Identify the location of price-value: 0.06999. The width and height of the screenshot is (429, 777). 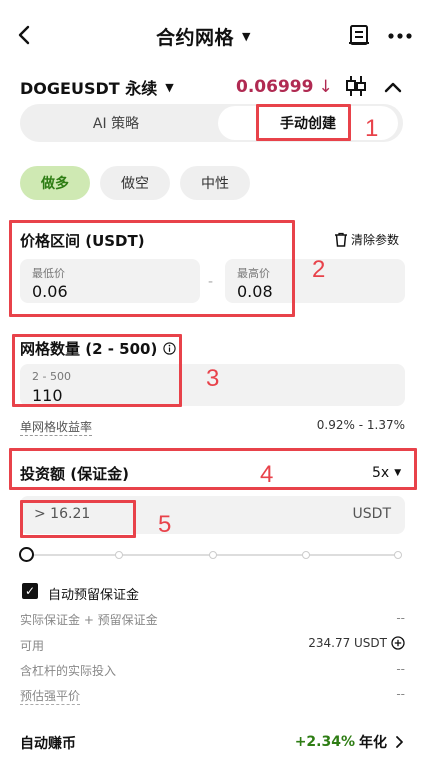
(275, 87).